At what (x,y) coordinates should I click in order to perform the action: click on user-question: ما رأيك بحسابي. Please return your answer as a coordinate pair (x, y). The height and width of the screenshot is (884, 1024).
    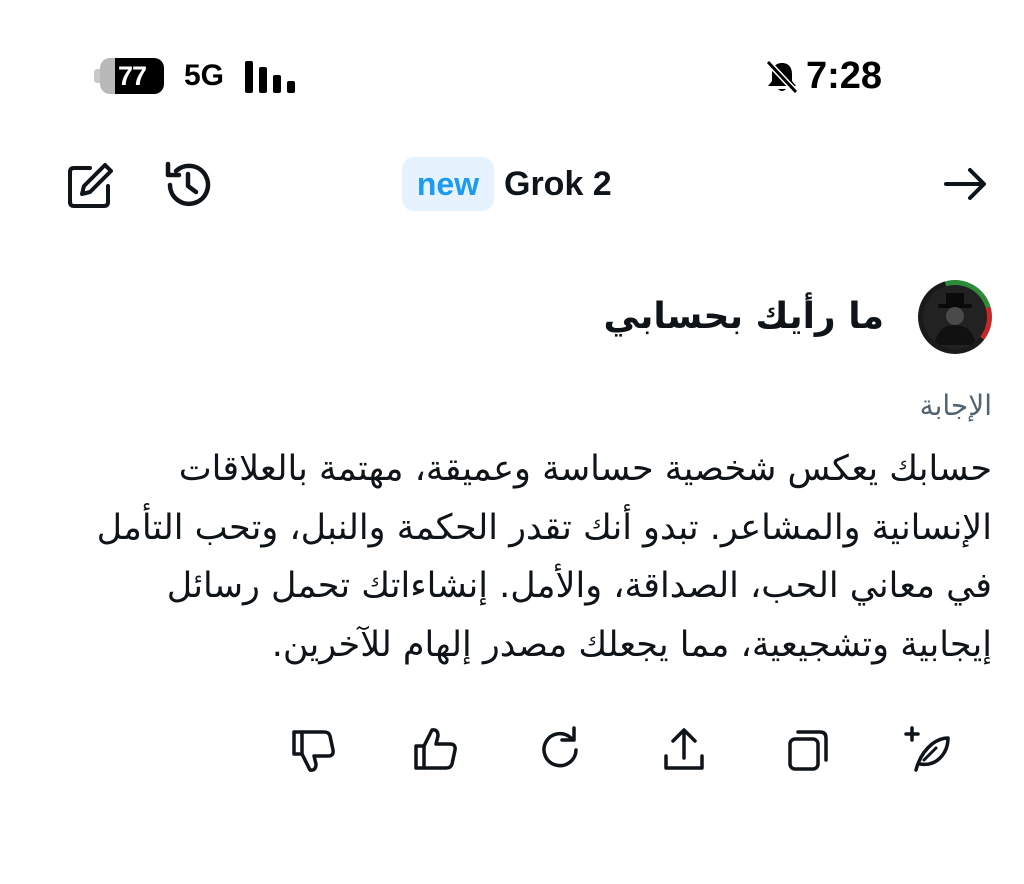
    Looking at the image, I should click on (743, 316).